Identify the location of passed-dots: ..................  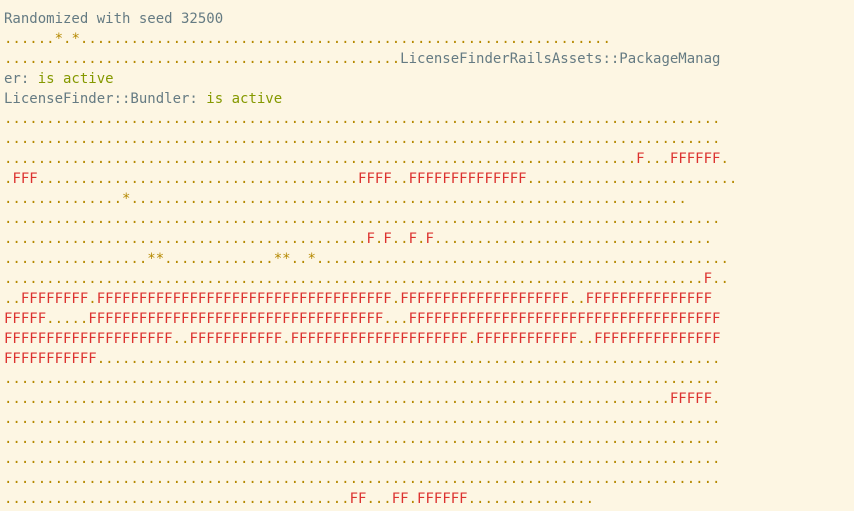
(76, 259).